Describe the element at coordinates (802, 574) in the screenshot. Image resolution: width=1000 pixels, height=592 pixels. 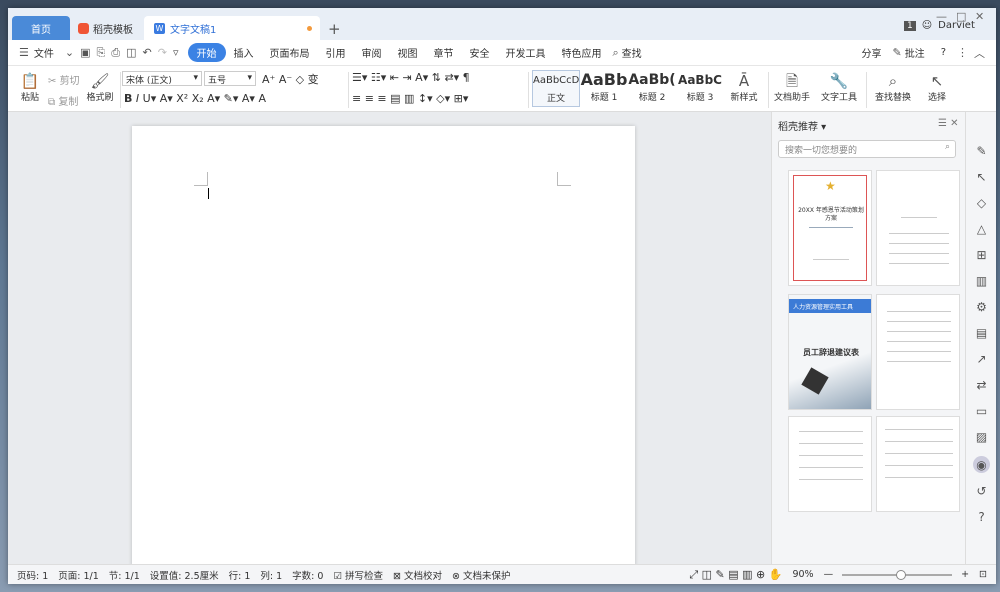
I see `zoom-level: 90%` at that location.